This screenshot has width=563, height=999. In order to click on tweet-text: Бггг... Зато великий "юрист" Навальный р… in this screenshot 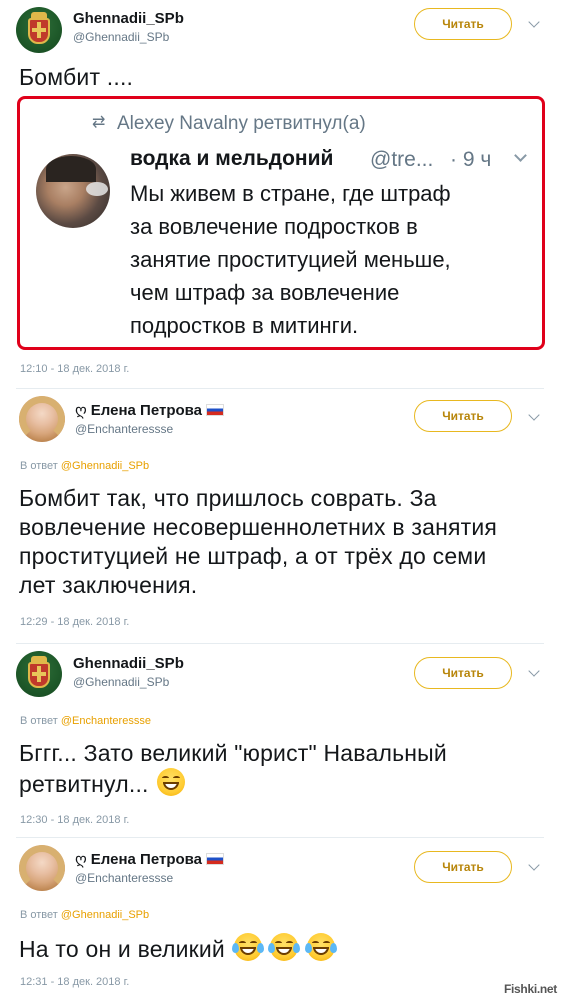, I will do `click(233, 769)`.